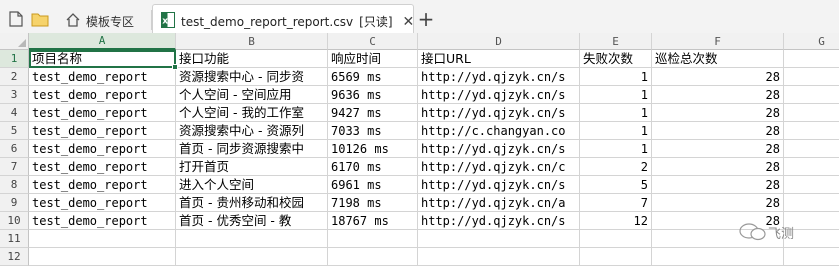 Image resolution: width=839 pixels, height=269 pixels. Describe the element at coordinates (718, 167) in the screenshot. I see `cell-f7: 28` at that location.